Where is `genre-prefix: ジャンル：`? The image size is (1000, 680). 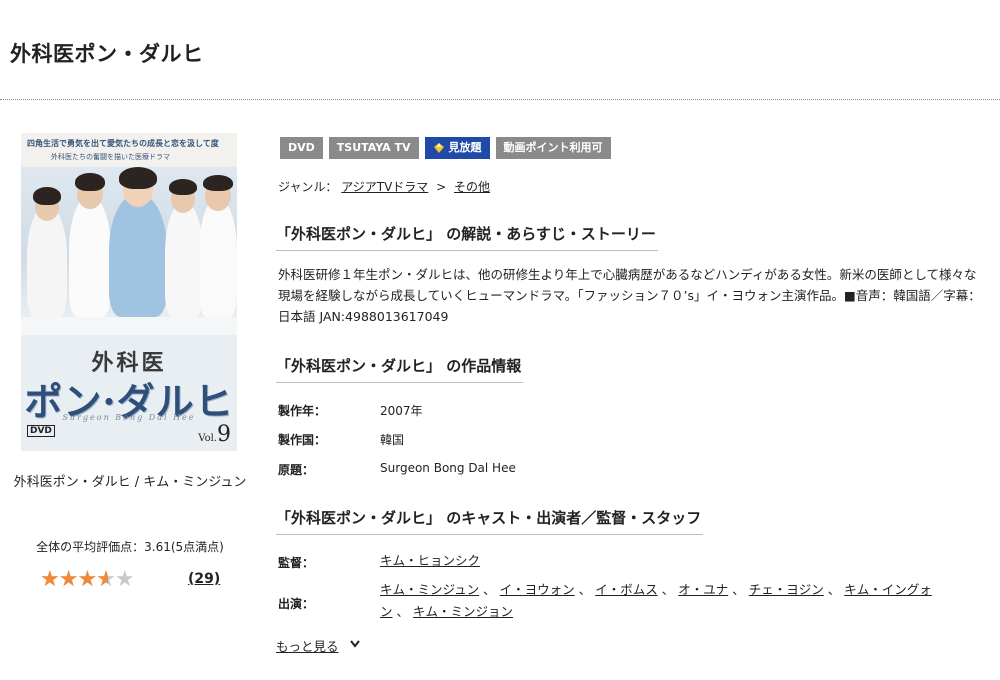
genre-prefix: ジャンル： is located at coordinates (308, 187).